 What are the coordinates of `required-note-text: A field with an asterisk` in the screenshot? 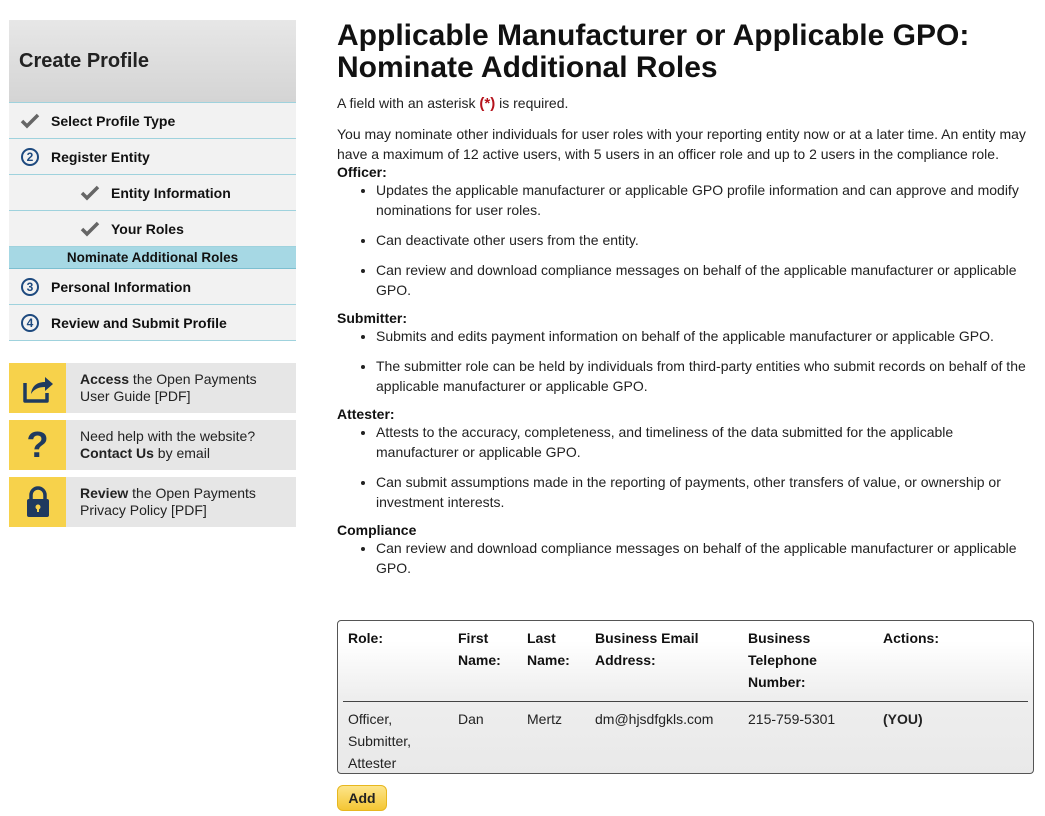 It's located at (408, 103).